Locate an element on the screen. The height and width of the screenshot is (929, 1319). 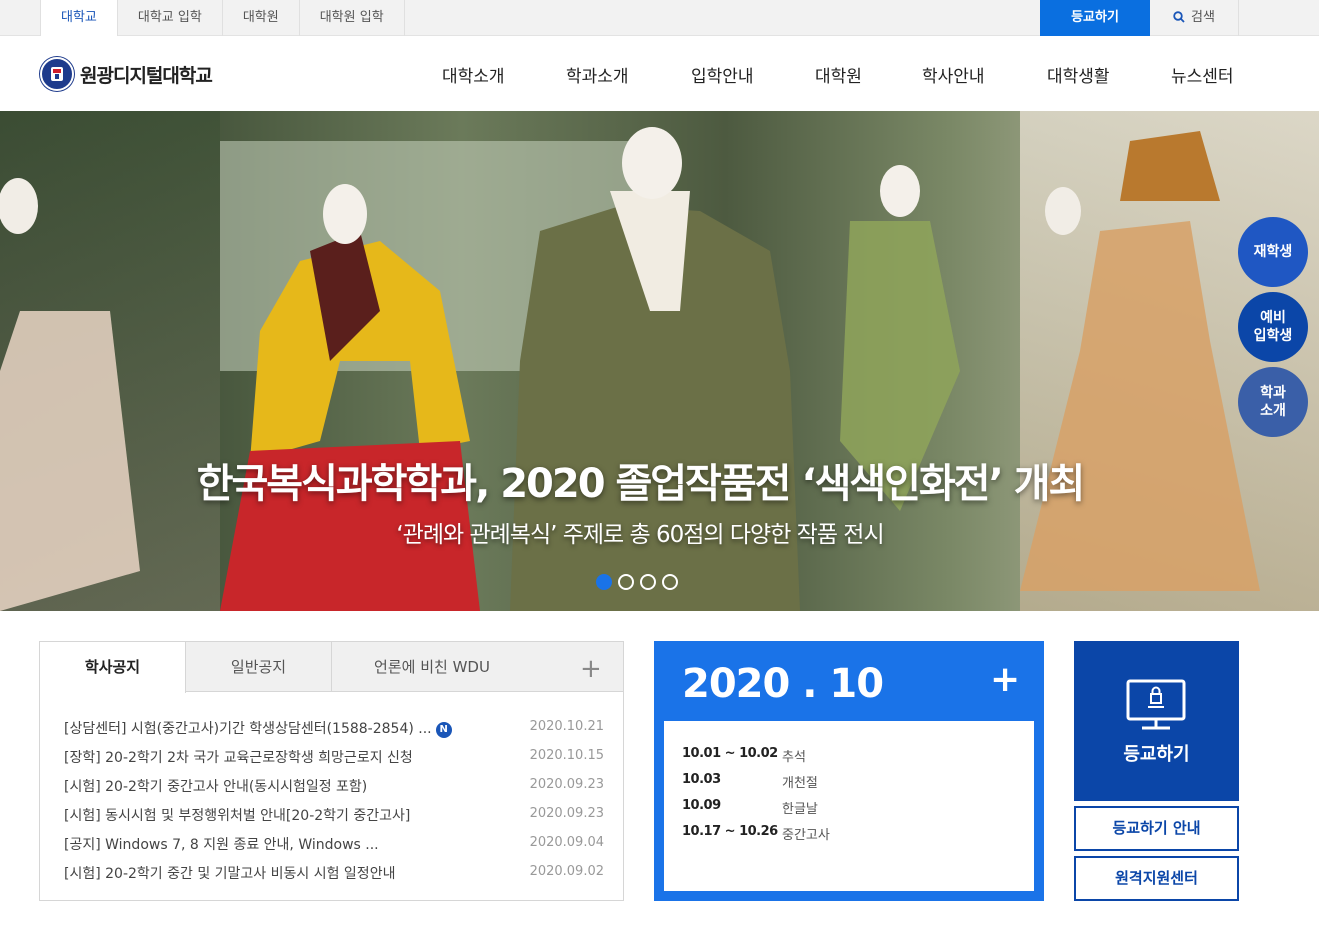
attend-login-box: 등교하기 is located at coordinates (1156, 721).